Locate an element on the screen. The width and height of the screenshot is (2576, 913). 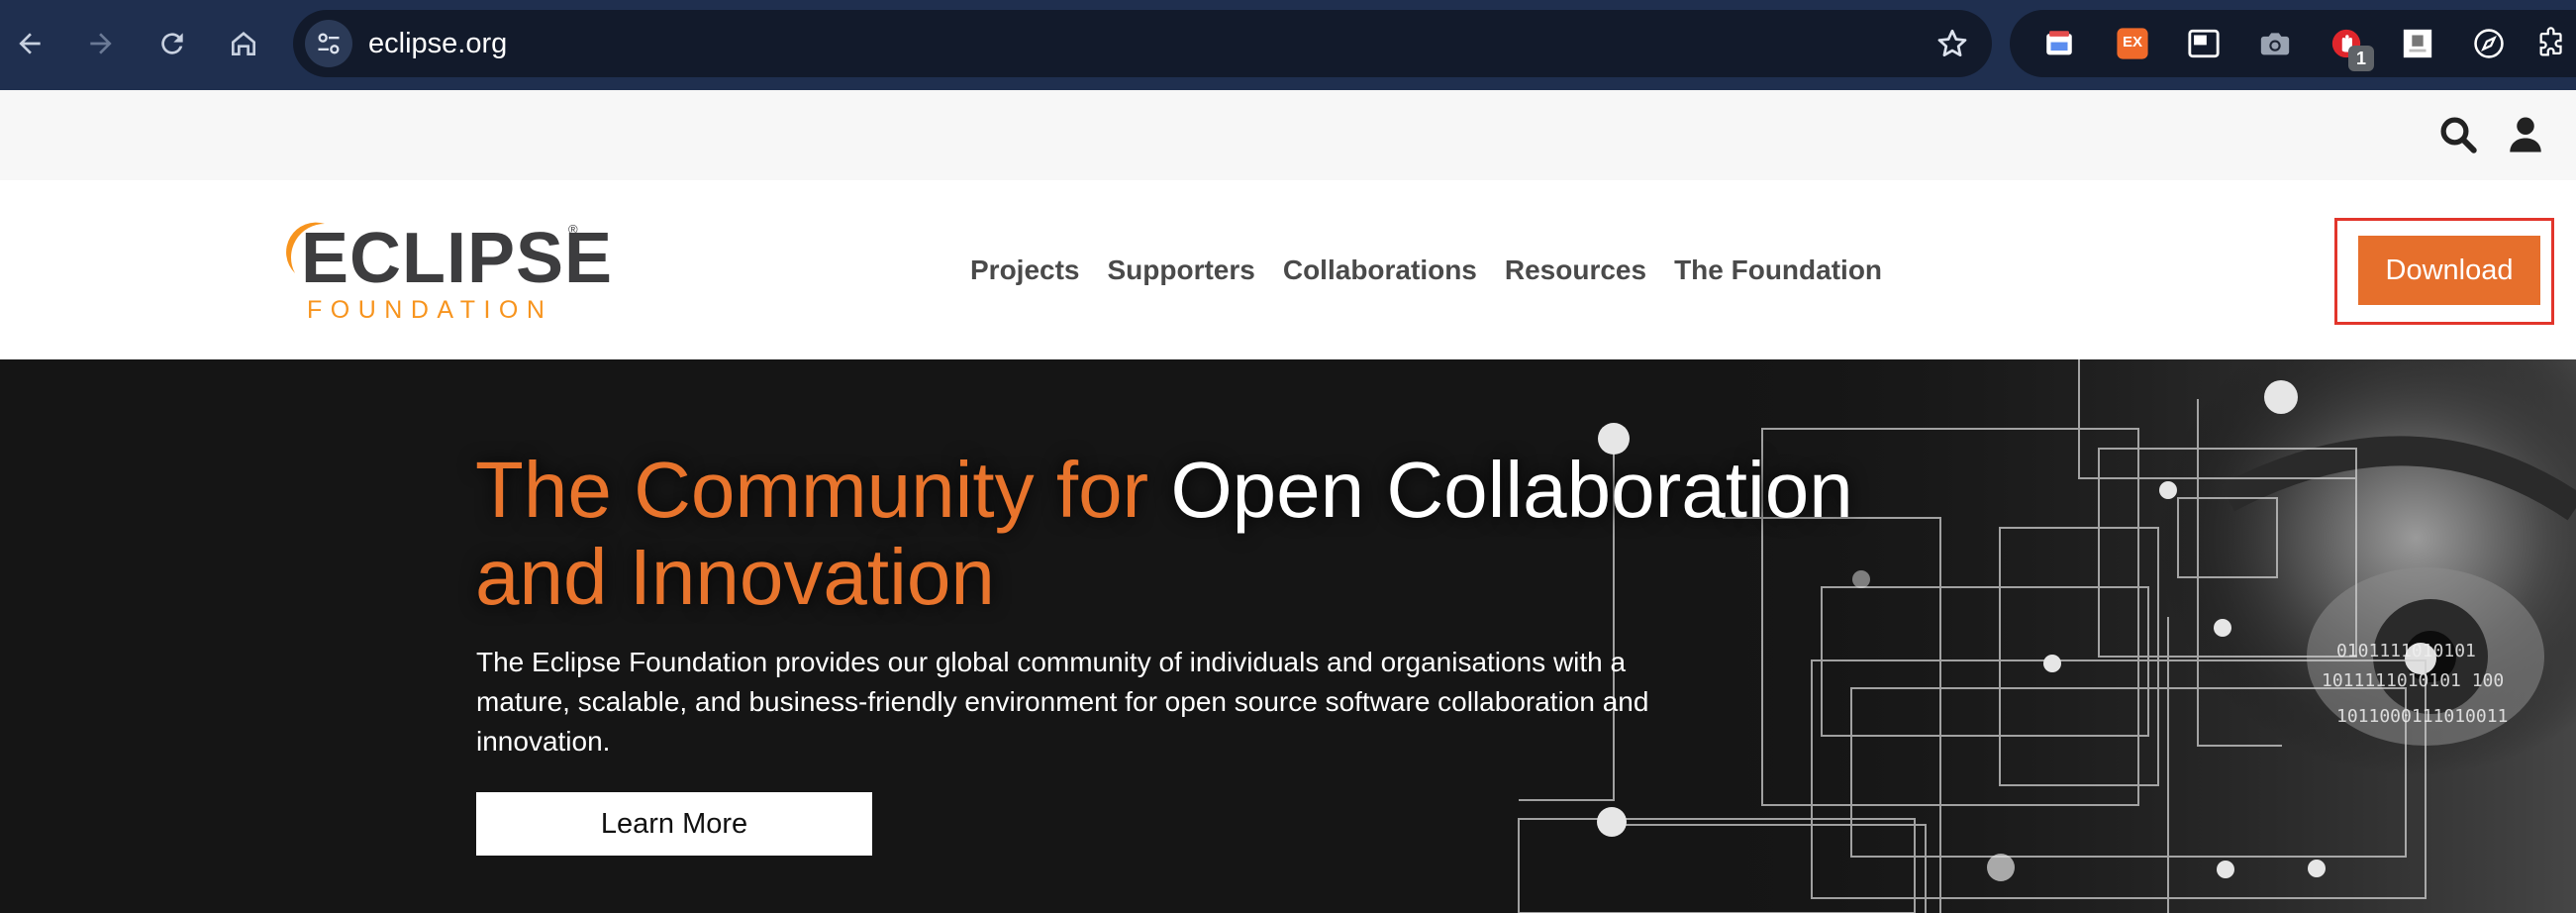
home-button is located at coordinates (244, 43).